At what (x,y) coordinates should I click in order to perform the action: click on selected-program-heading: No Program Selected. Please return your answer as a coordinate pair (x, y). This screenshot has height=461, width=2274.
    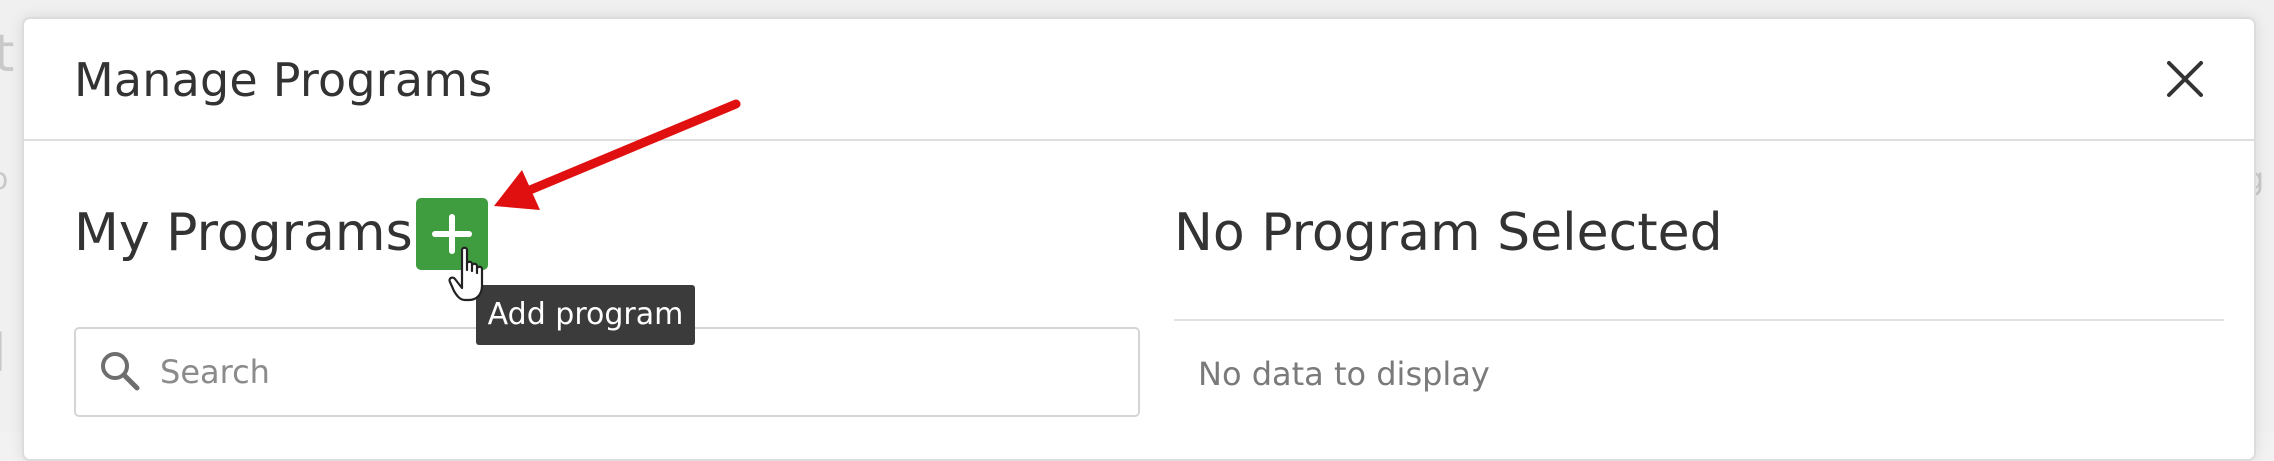
    Looking at the image, I should click on (1448, 233).